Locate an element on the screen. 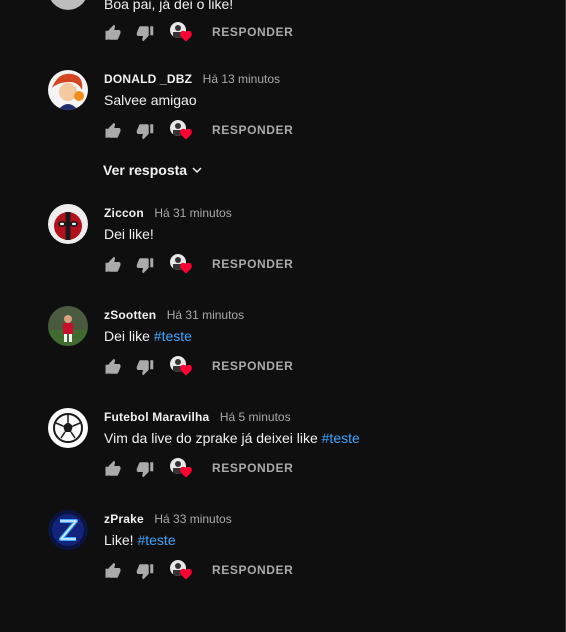  comment-author: DONALD _DBZ is located at coordinates (148, 79).